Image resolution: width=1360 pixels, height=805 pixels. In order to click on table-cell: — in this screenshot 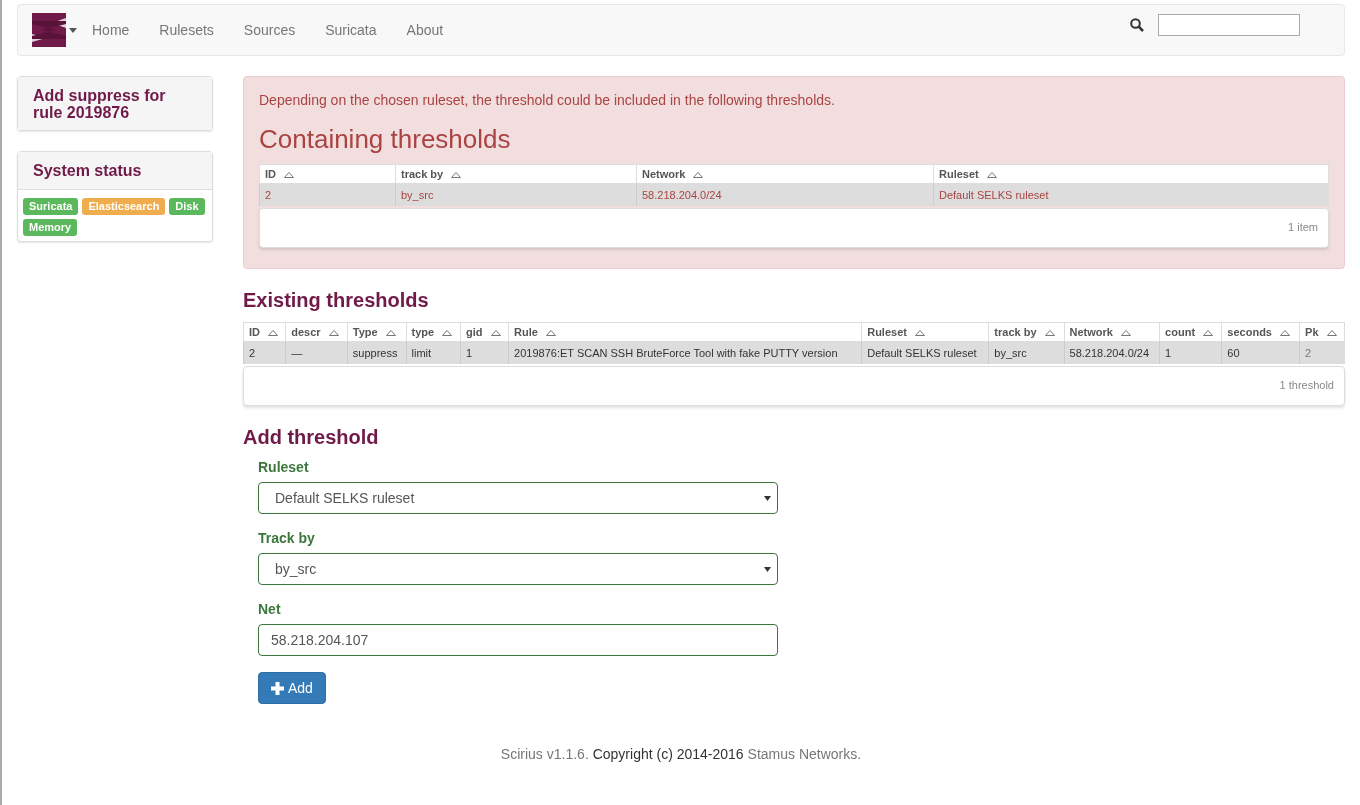, I will do `click(316, 352)`.